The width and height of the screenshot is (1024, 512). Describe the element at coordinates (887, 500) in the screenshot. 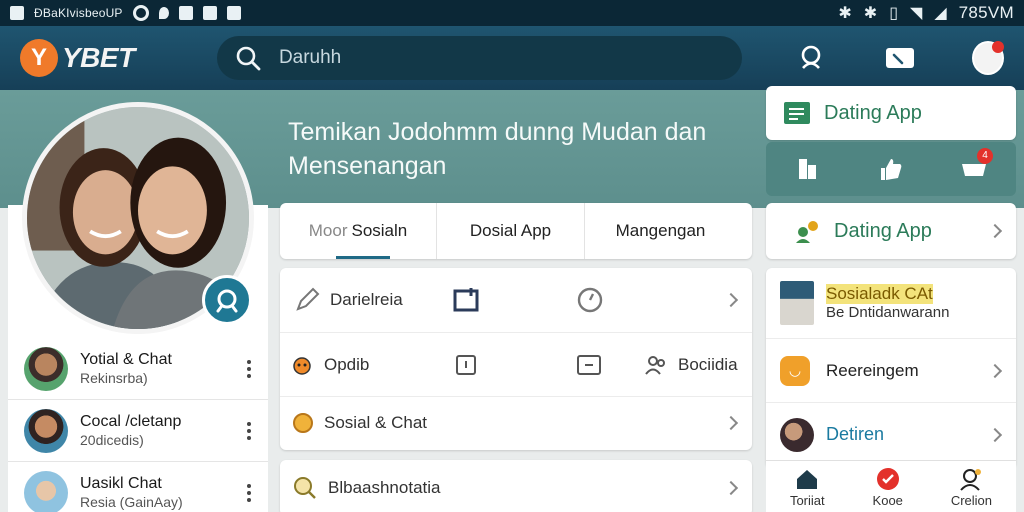

I see `nav-label: Kooe` at that location.